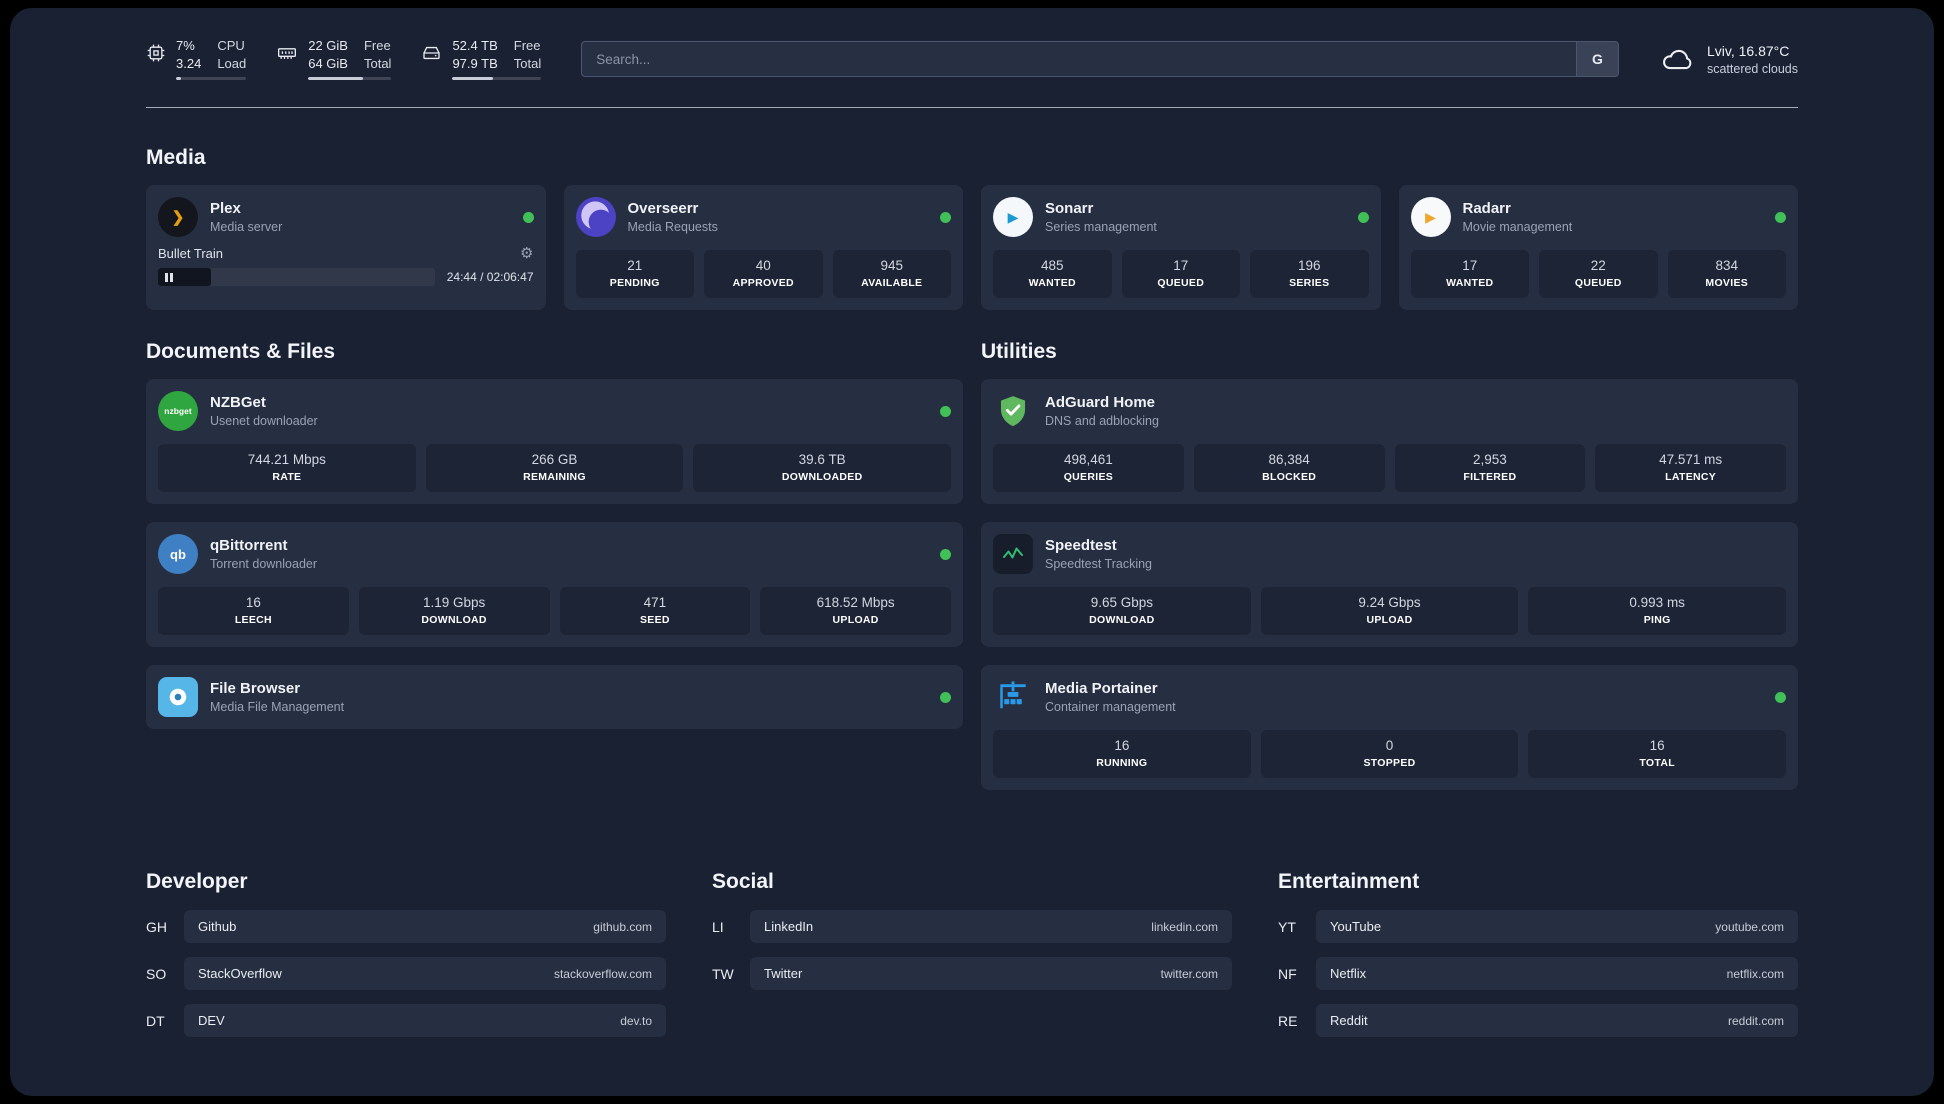 This screenshot has width=1944, height=1104. I want to click on list-item: RE Reddit reddit.com, so click(1538, 1020).